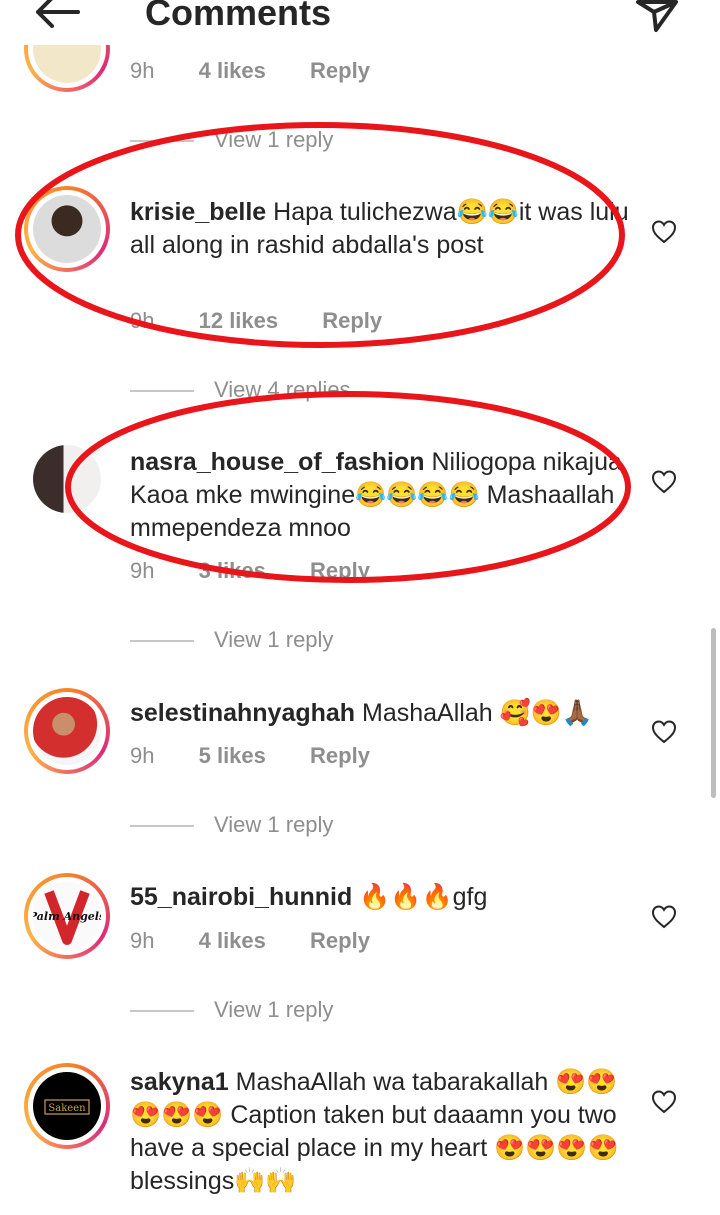 The height and width of the screenshot is (1215, 720). Describe the element at coordinates (657, 20) in the screenshot. I see `send-icon` at that location.